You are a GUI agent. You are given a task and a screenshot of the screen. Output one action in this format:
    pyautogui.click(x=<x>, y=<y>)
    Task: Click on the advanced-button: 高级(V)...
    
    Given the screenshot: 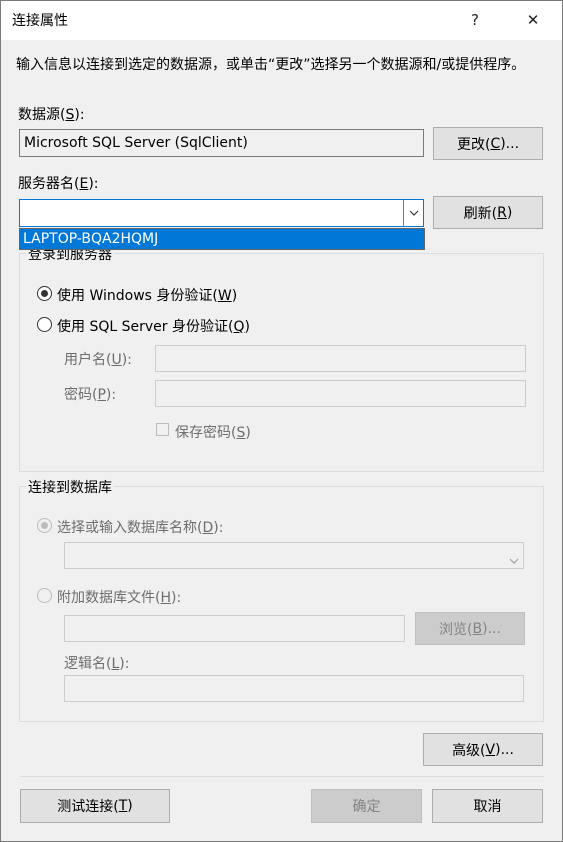 What is the action you would take?
    pyautogui.click(x=483, y=749)
    